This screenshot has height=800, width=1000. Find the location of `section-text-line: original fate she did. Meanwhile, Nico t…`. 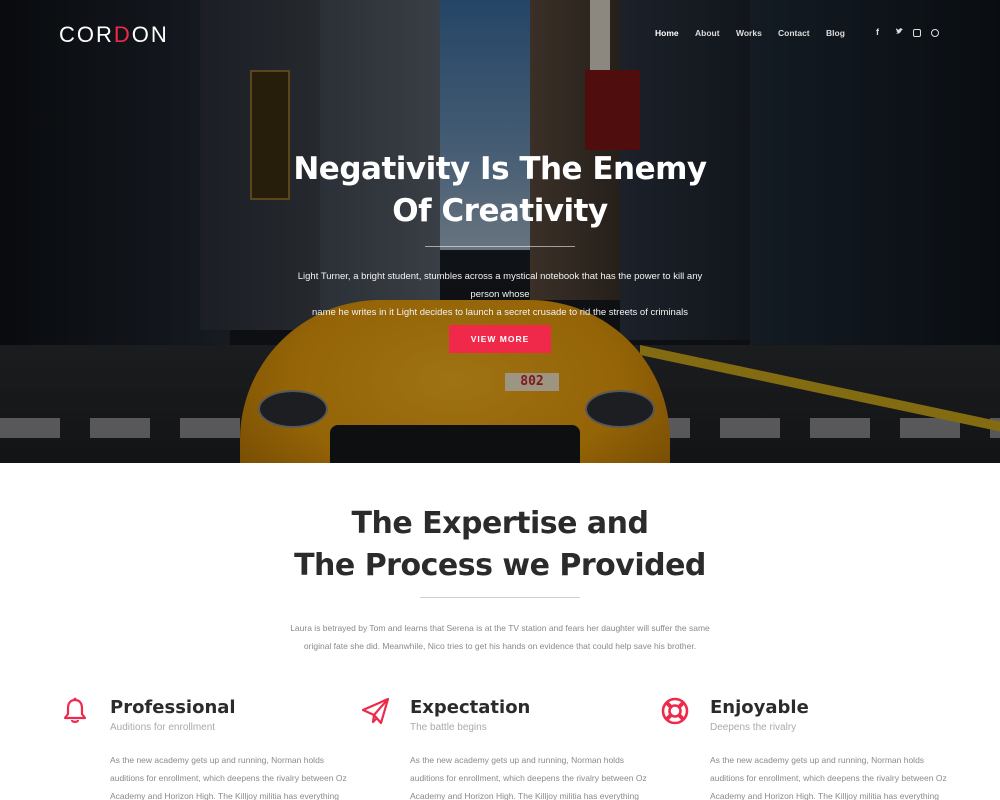

section-text-line: original fate she did. Meanwhile, Nico t… is located at coordinates (500, 646).